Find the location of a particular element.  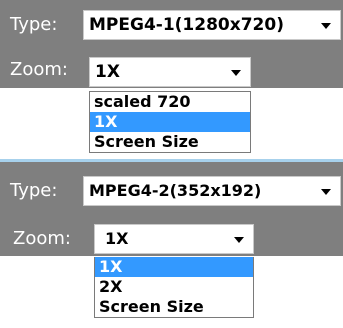

type-select-value: MPEG4-1(1280x720) is located at coordinates (186, 25).